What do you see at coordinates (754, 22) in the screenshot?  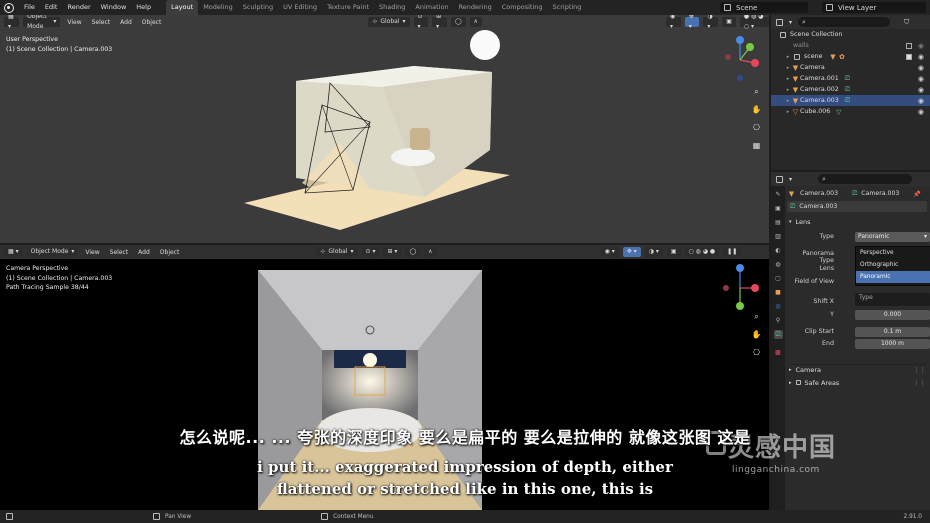 I see `shading-buttons: ● ◍ ◕ ○ ▾` at bounding box center [754, 22].